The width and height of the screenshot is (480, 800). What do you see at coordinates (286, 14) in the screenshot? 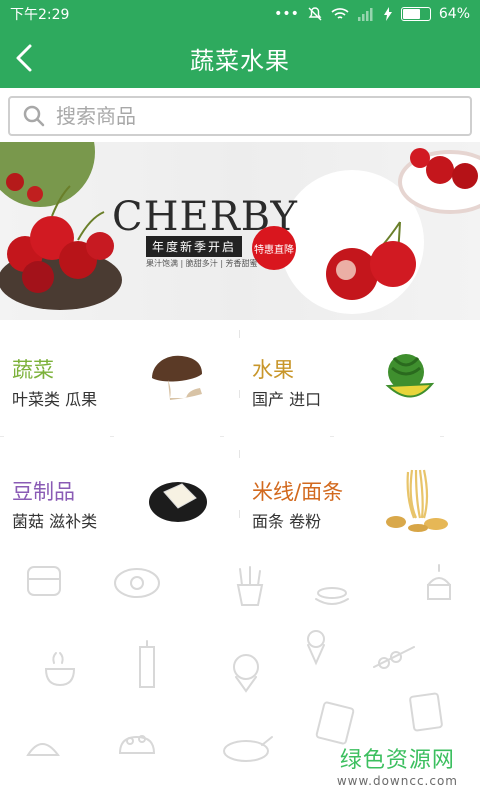
I see `more-icon: •••` at bounding box center [286, 14].